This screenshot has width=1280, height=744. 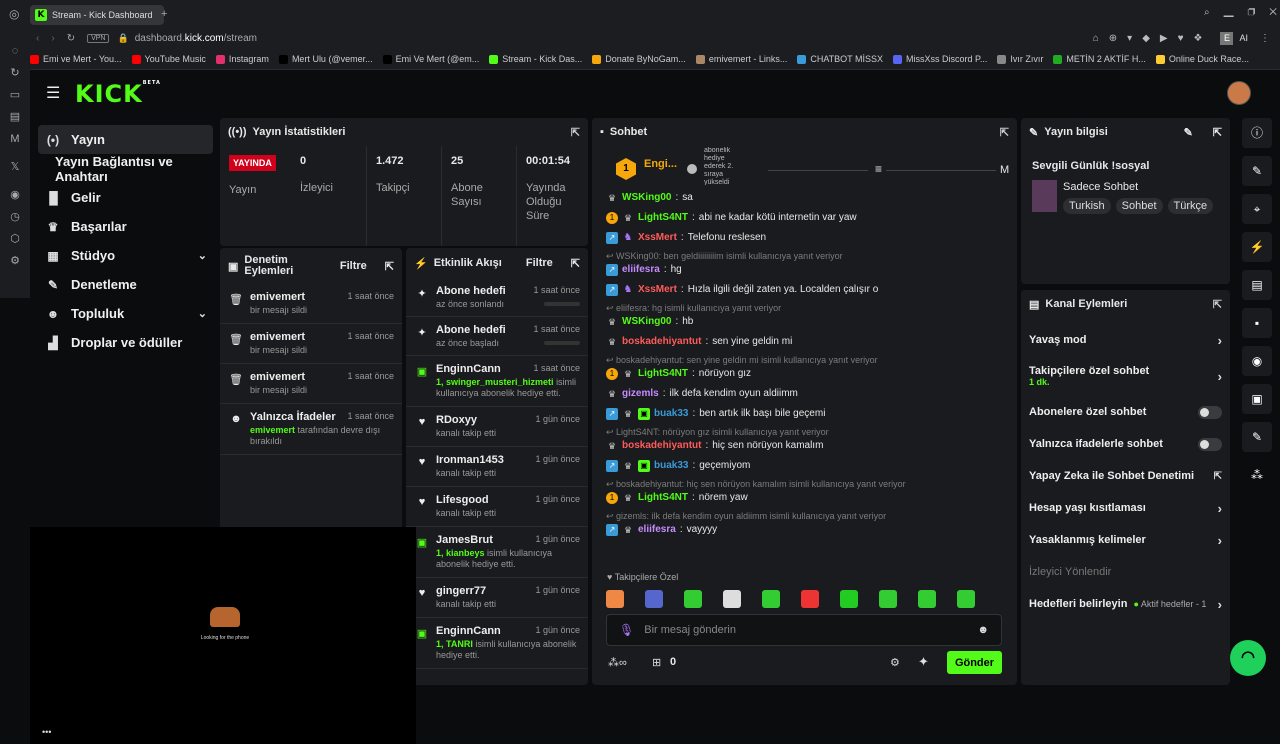 What do you see at coordinates (125, 169) in the screenshot?
I see `sidebar-item-1: Yayın Bağlantısı ve Anahtarı` at bounding box center [125, 169].